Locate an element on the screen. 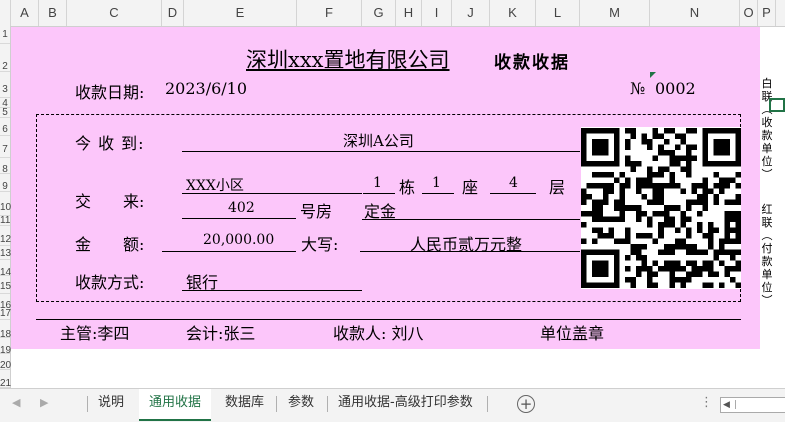  floor-underline is located at coordinates (513, 193).